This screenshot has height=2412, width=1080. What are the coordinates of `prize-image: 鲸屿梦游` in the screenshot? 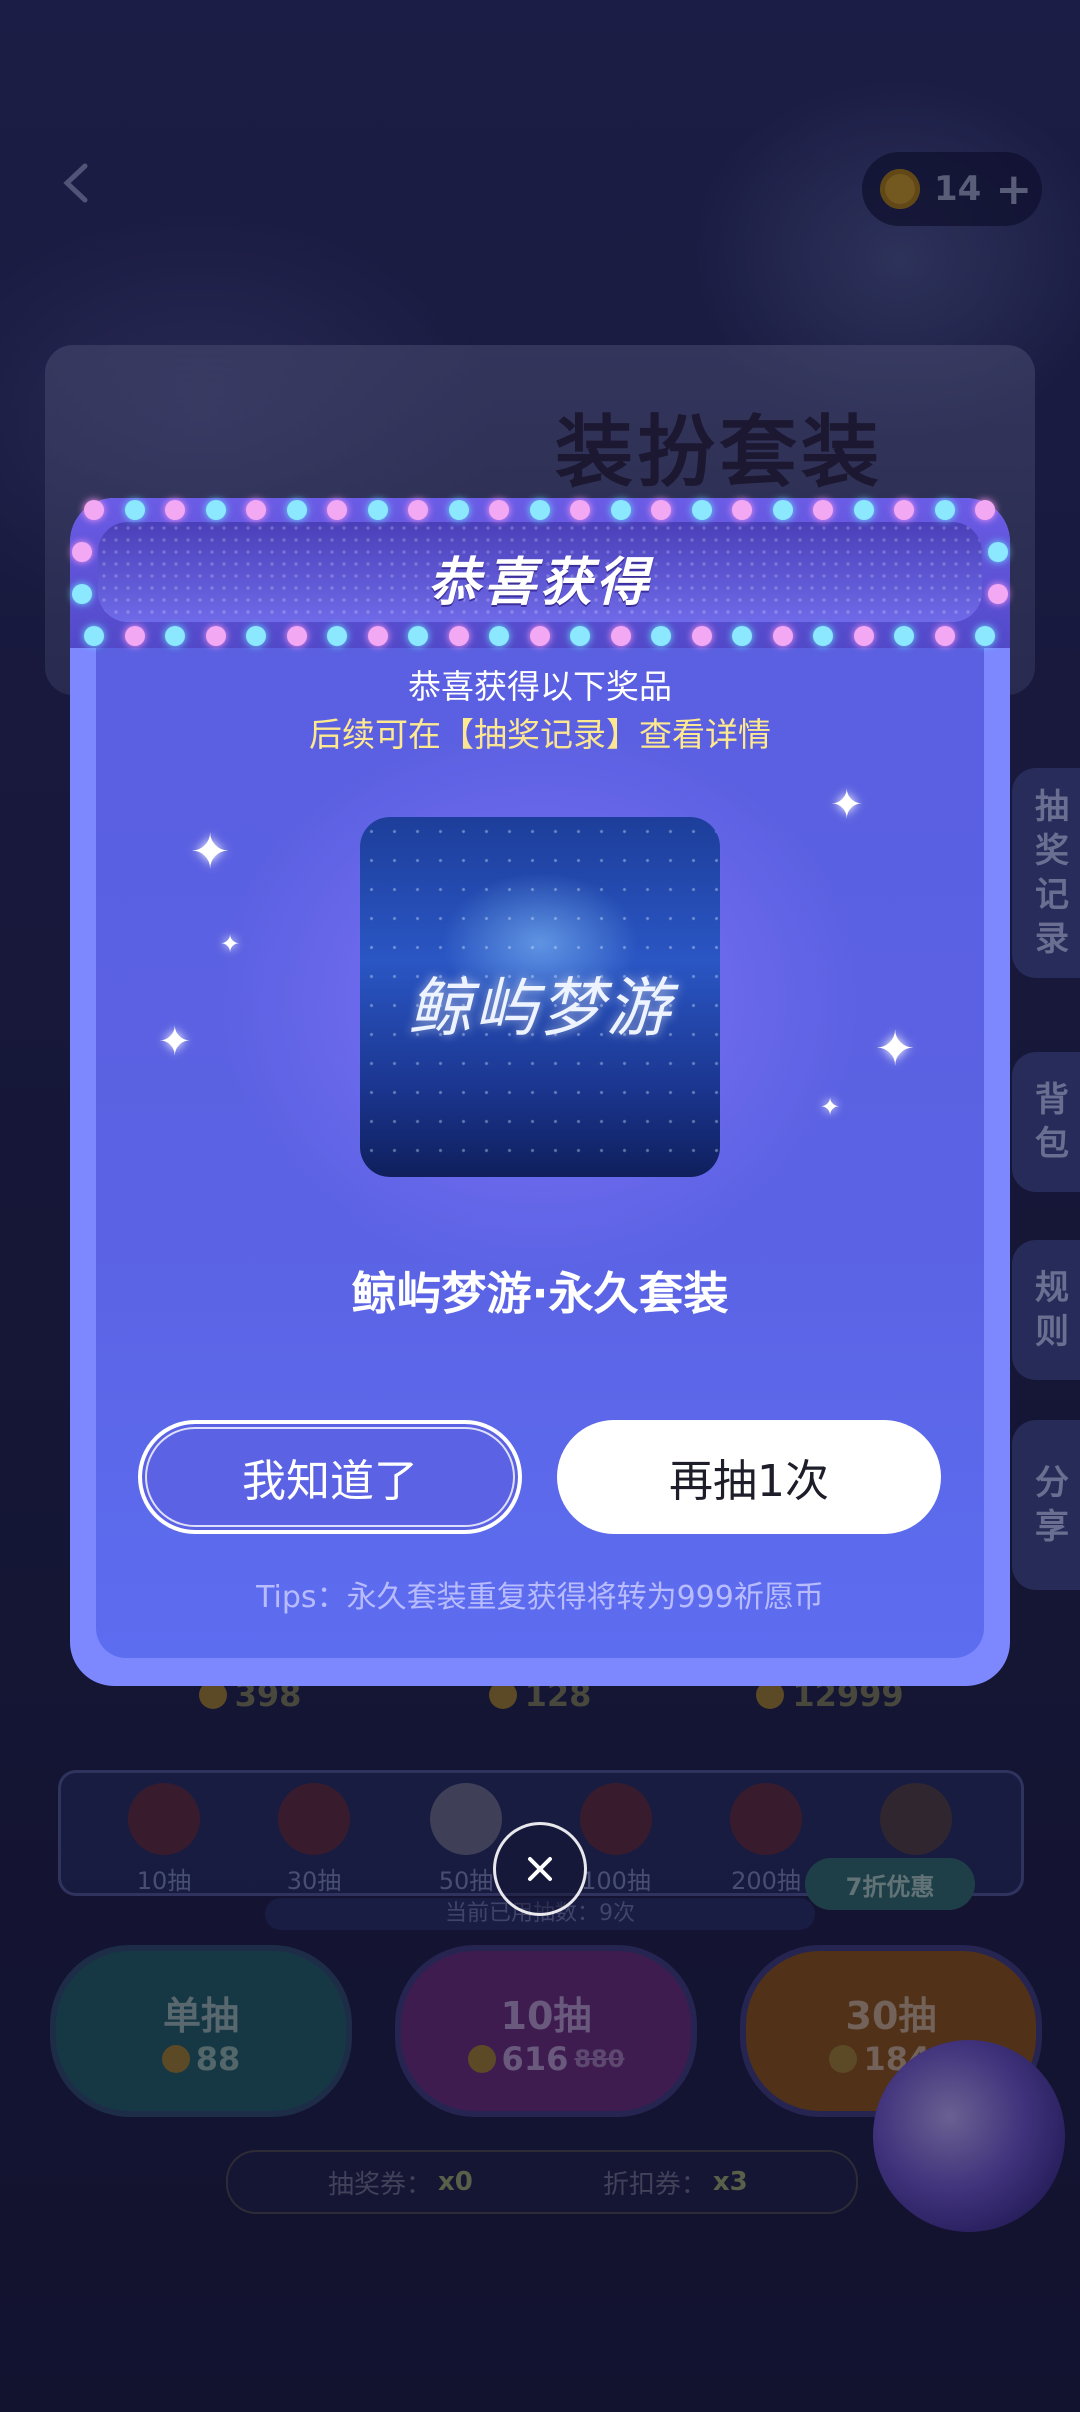 It's located at (540, 997).